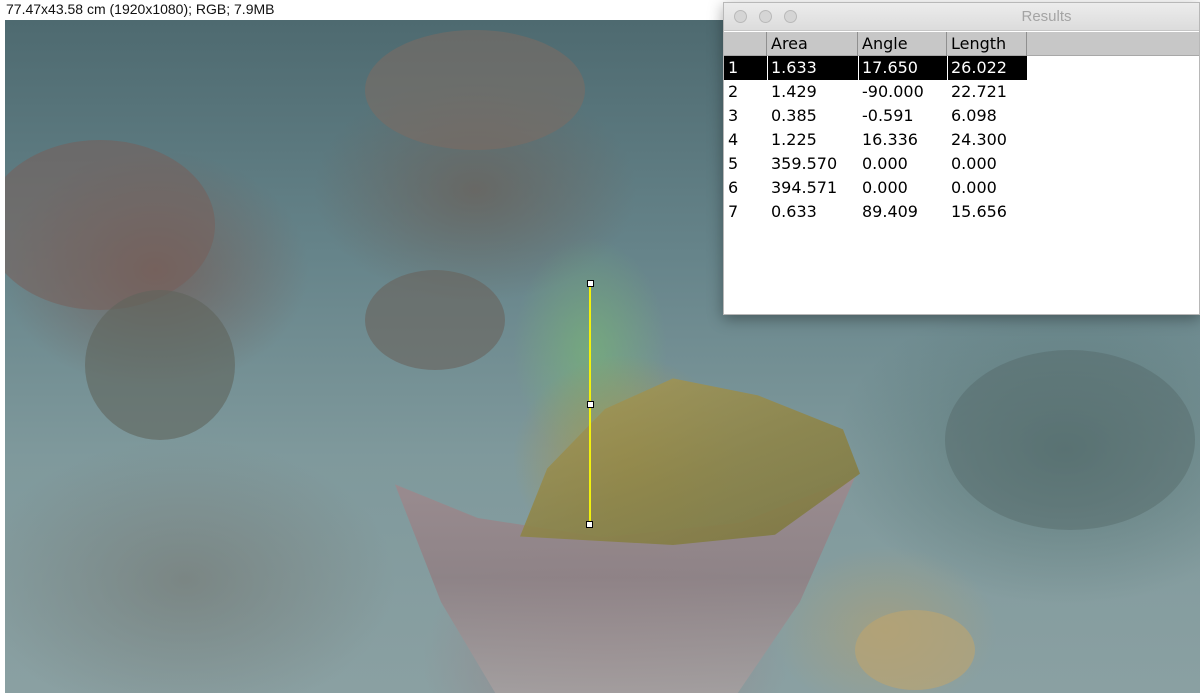  What do you see at coordinates (987, 44) in the screenshot?
I see `column-header-length: Length` at bounding box center [987, 44].